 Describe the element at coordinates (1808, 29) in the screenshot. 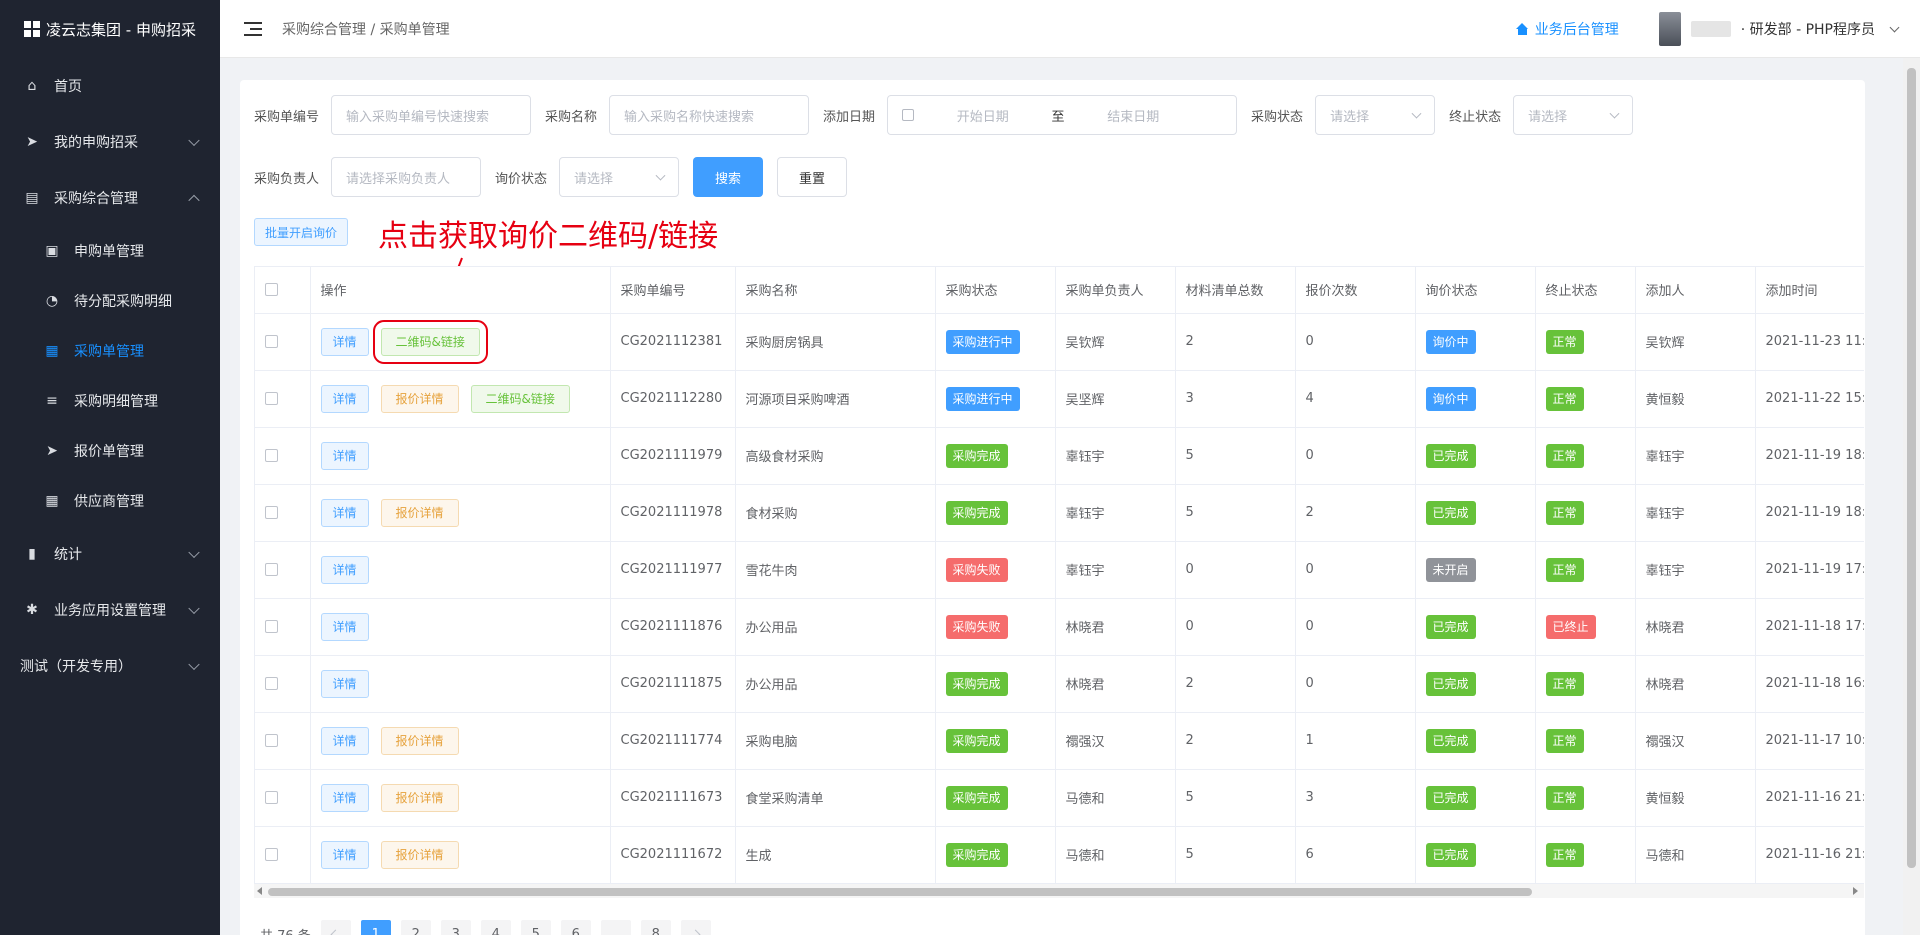

I see `user-dept: · 研发部 - PHP程序员` at that location.